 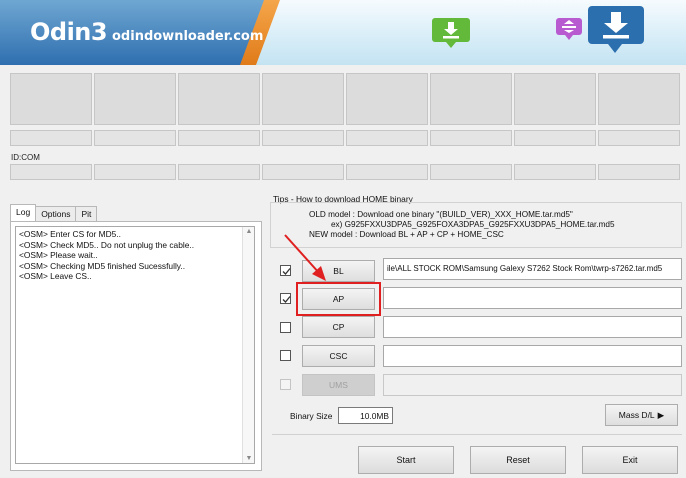 What do you see at coordinates (569, 29) in the screenshot?
I see `upload-download-icon` at bounding box center [569, 29].